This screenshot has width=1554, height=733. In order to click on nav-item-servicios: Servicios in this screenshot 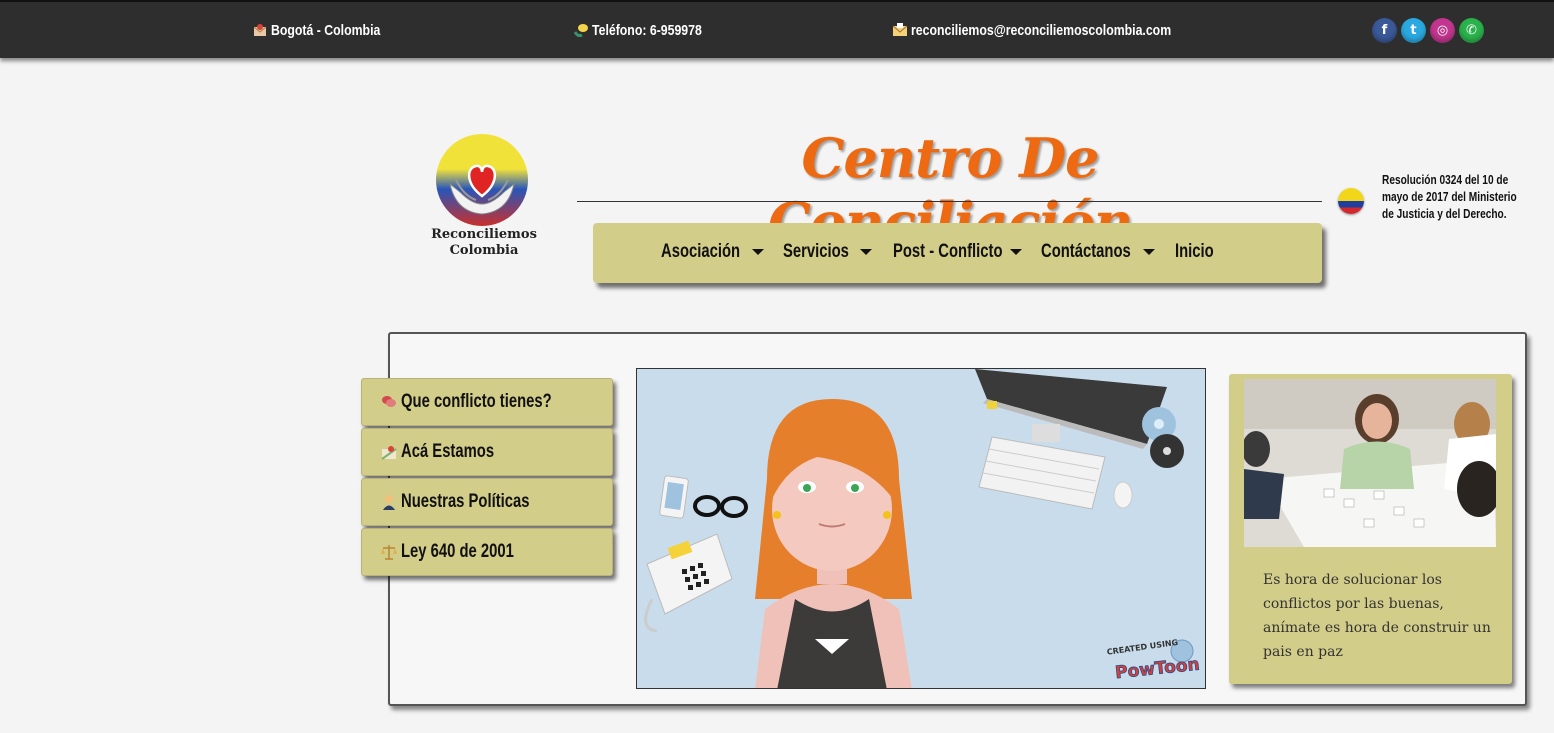, I will do `click(827, 252)`.